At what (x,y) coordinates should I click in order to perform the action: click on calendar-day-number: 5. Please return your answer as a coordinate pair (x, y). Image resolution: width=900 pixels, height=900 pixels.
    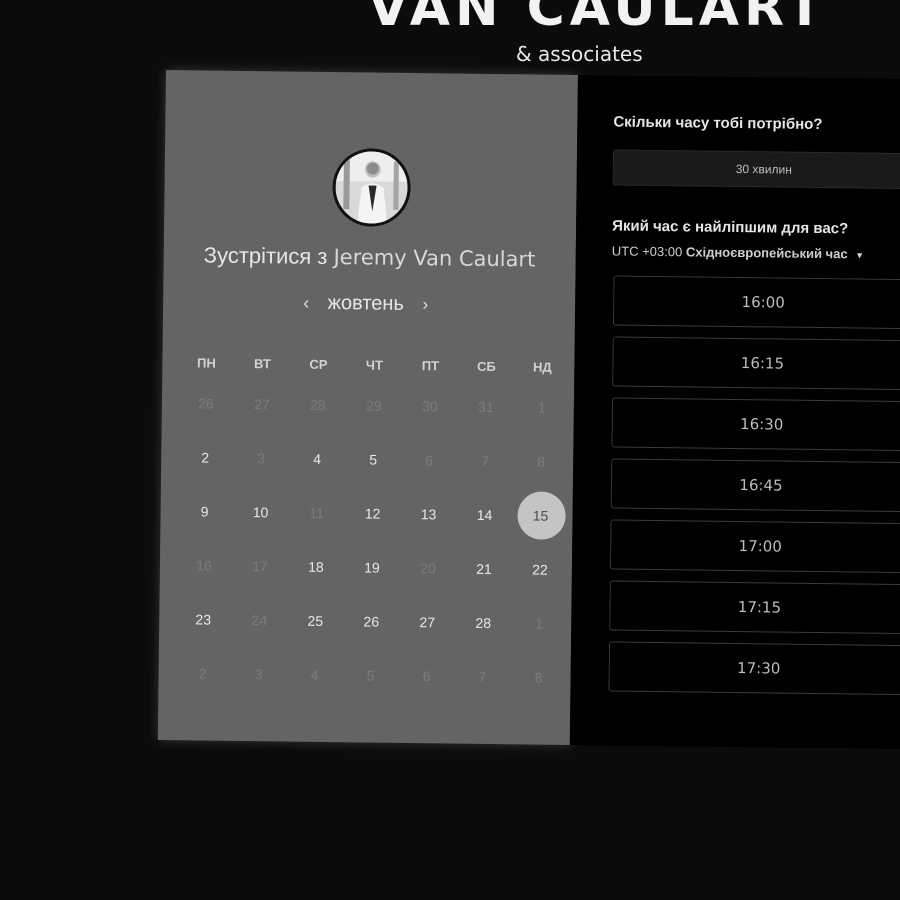
    Looking at the image, I should click on (373, 459).